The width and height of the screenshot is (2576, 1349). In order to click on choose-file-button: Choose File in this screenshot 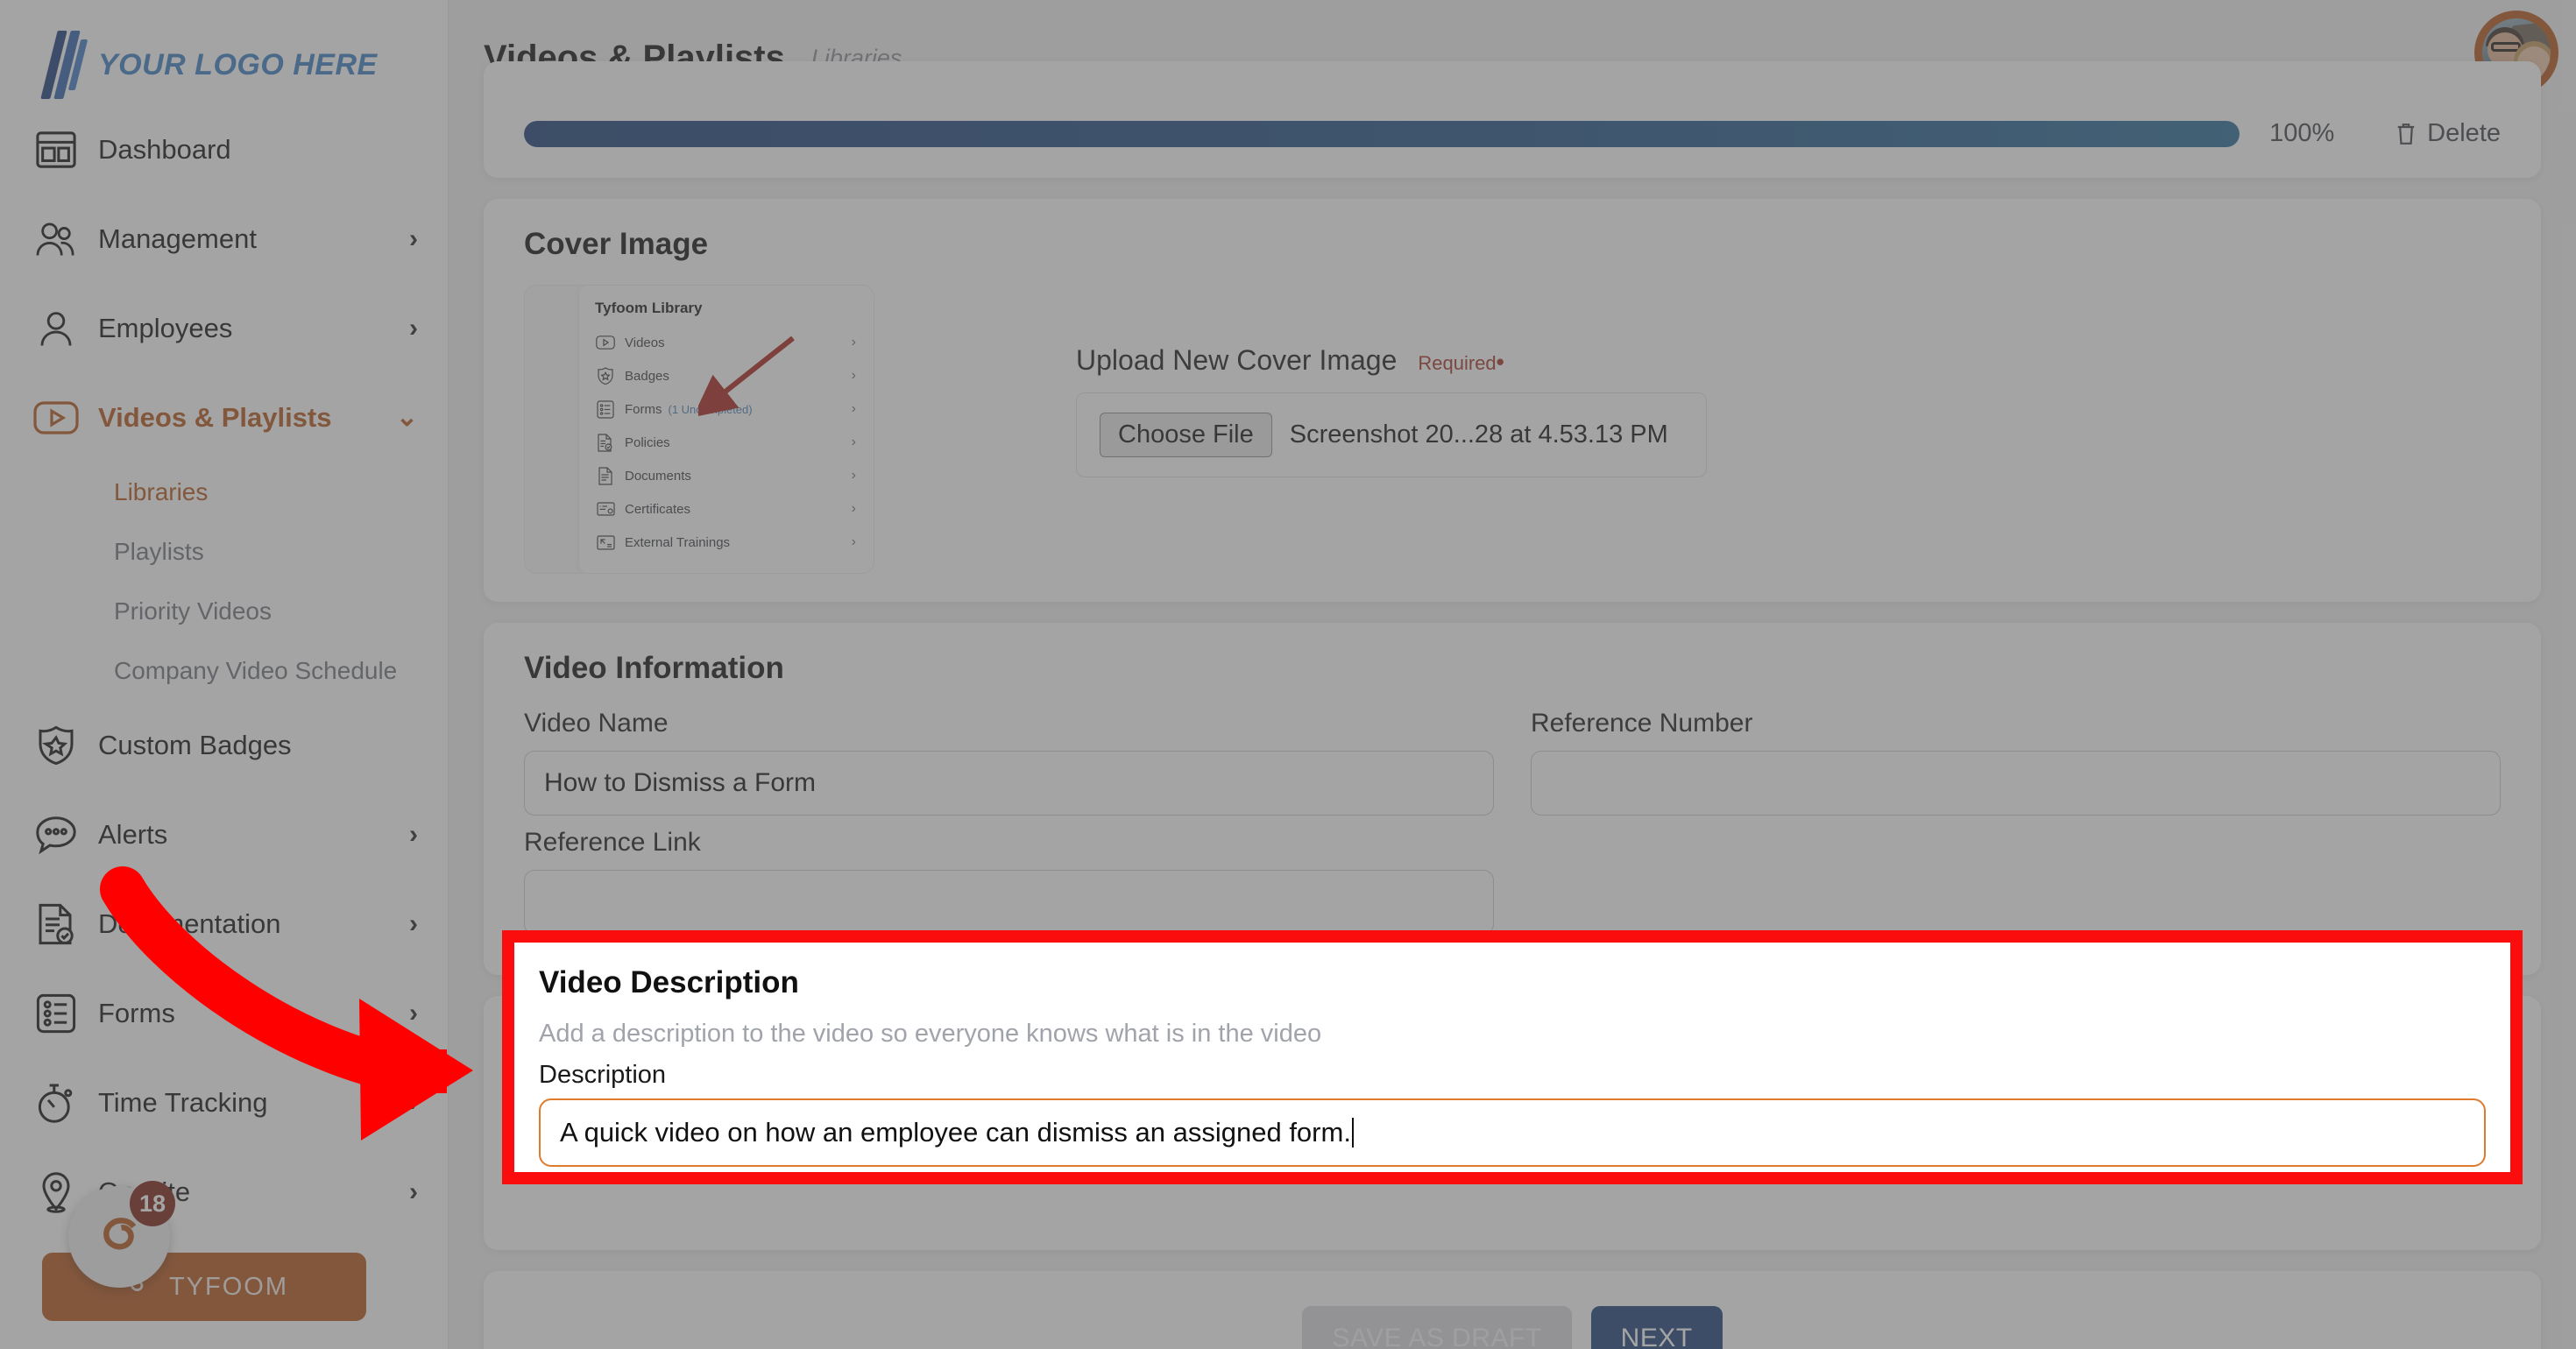, I will do `click(1186, 435)`.